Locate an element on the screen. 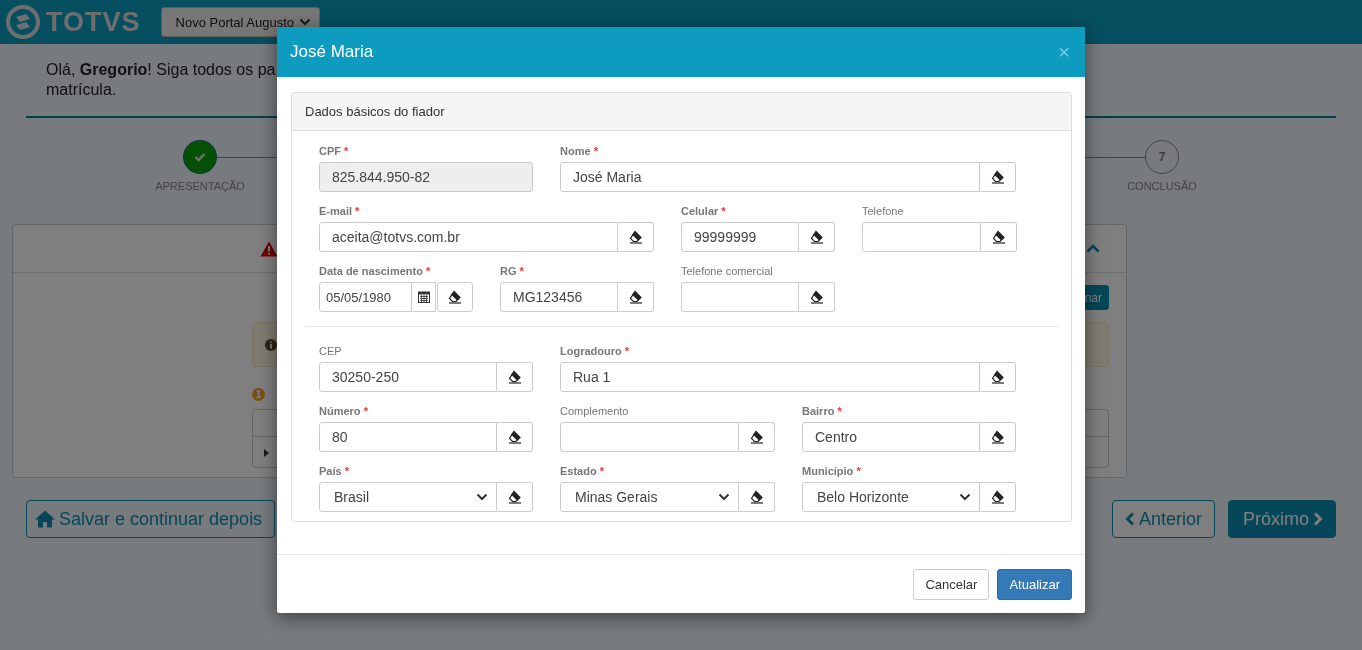 The width and height of the screenshot is (1362, 650). update-button: Atualizar is located at coordinates (1034, 584).